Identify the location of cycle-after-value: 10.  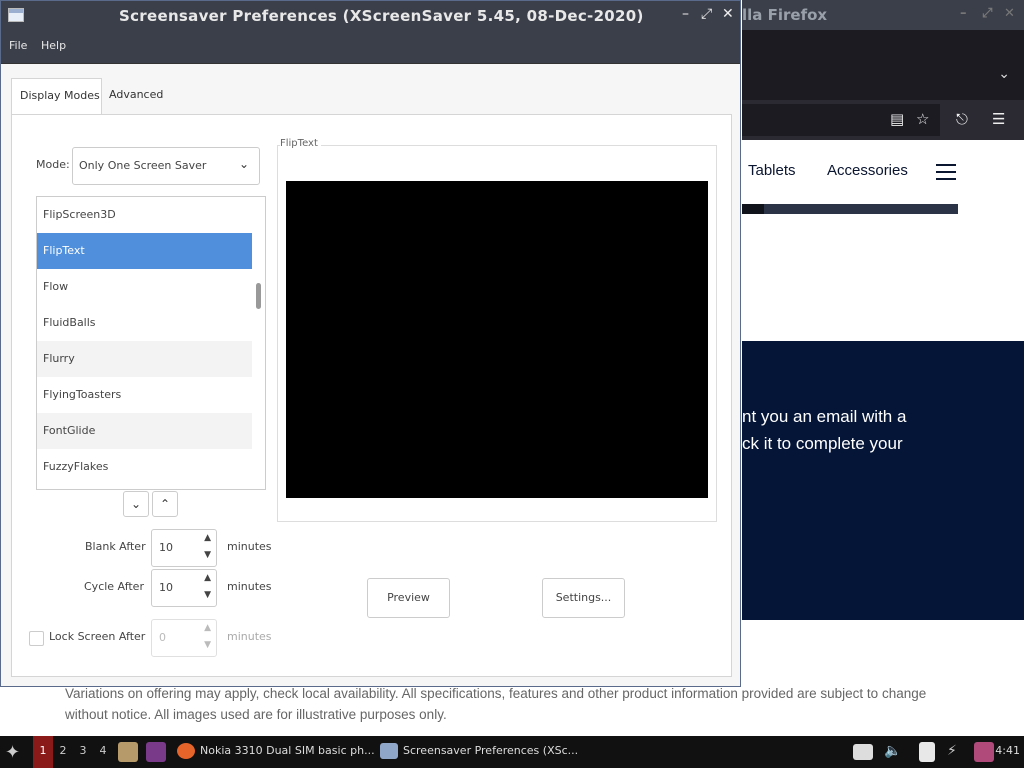
(166, 587).